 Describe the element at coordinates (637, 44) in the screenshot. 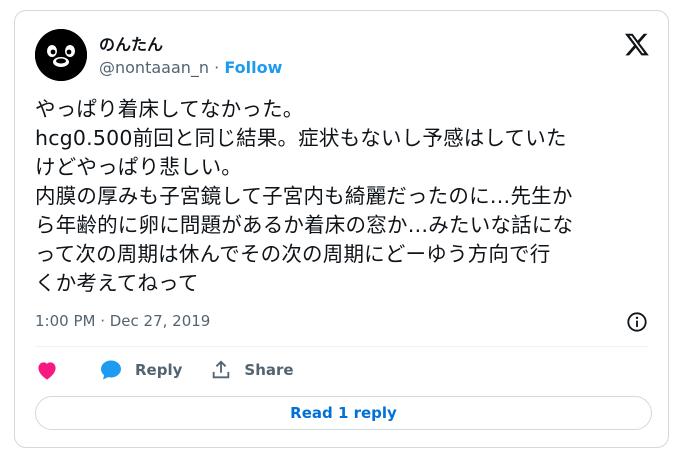

I see `x-logo-icon` at that location.